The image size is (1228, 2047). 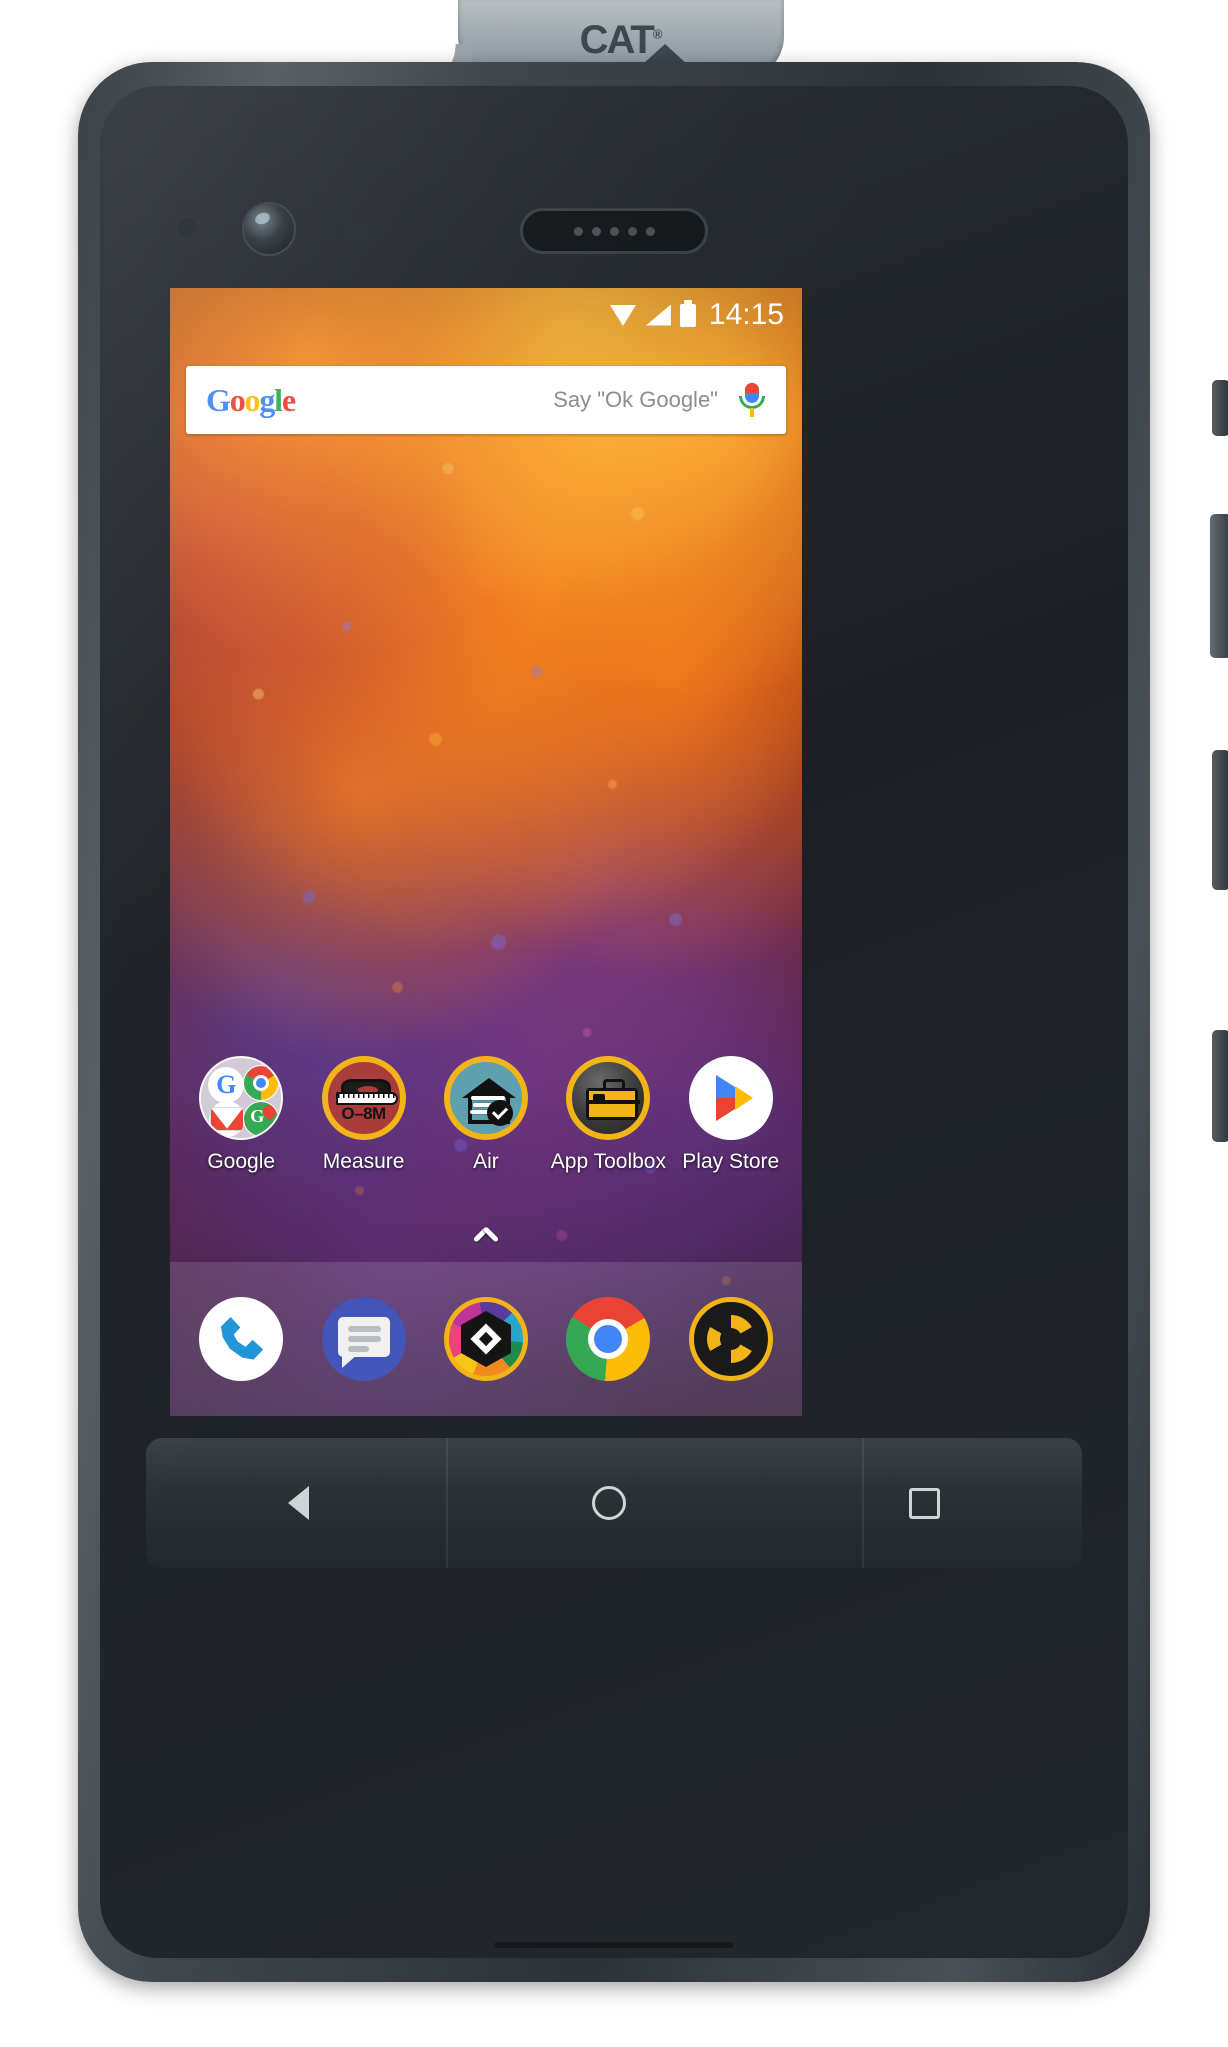 What do you see at coordinates (635, 399) in the screenshot?
I see `search-hint-text: Say "Ok Google"` at bounding box center [635, 399].